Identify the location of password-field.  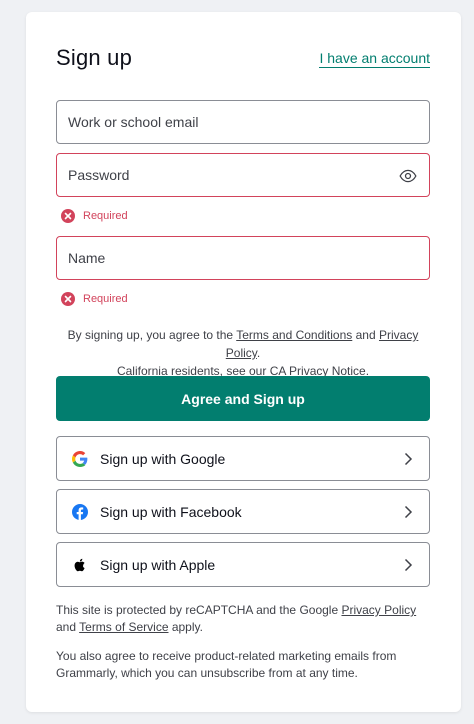
(243, 175).